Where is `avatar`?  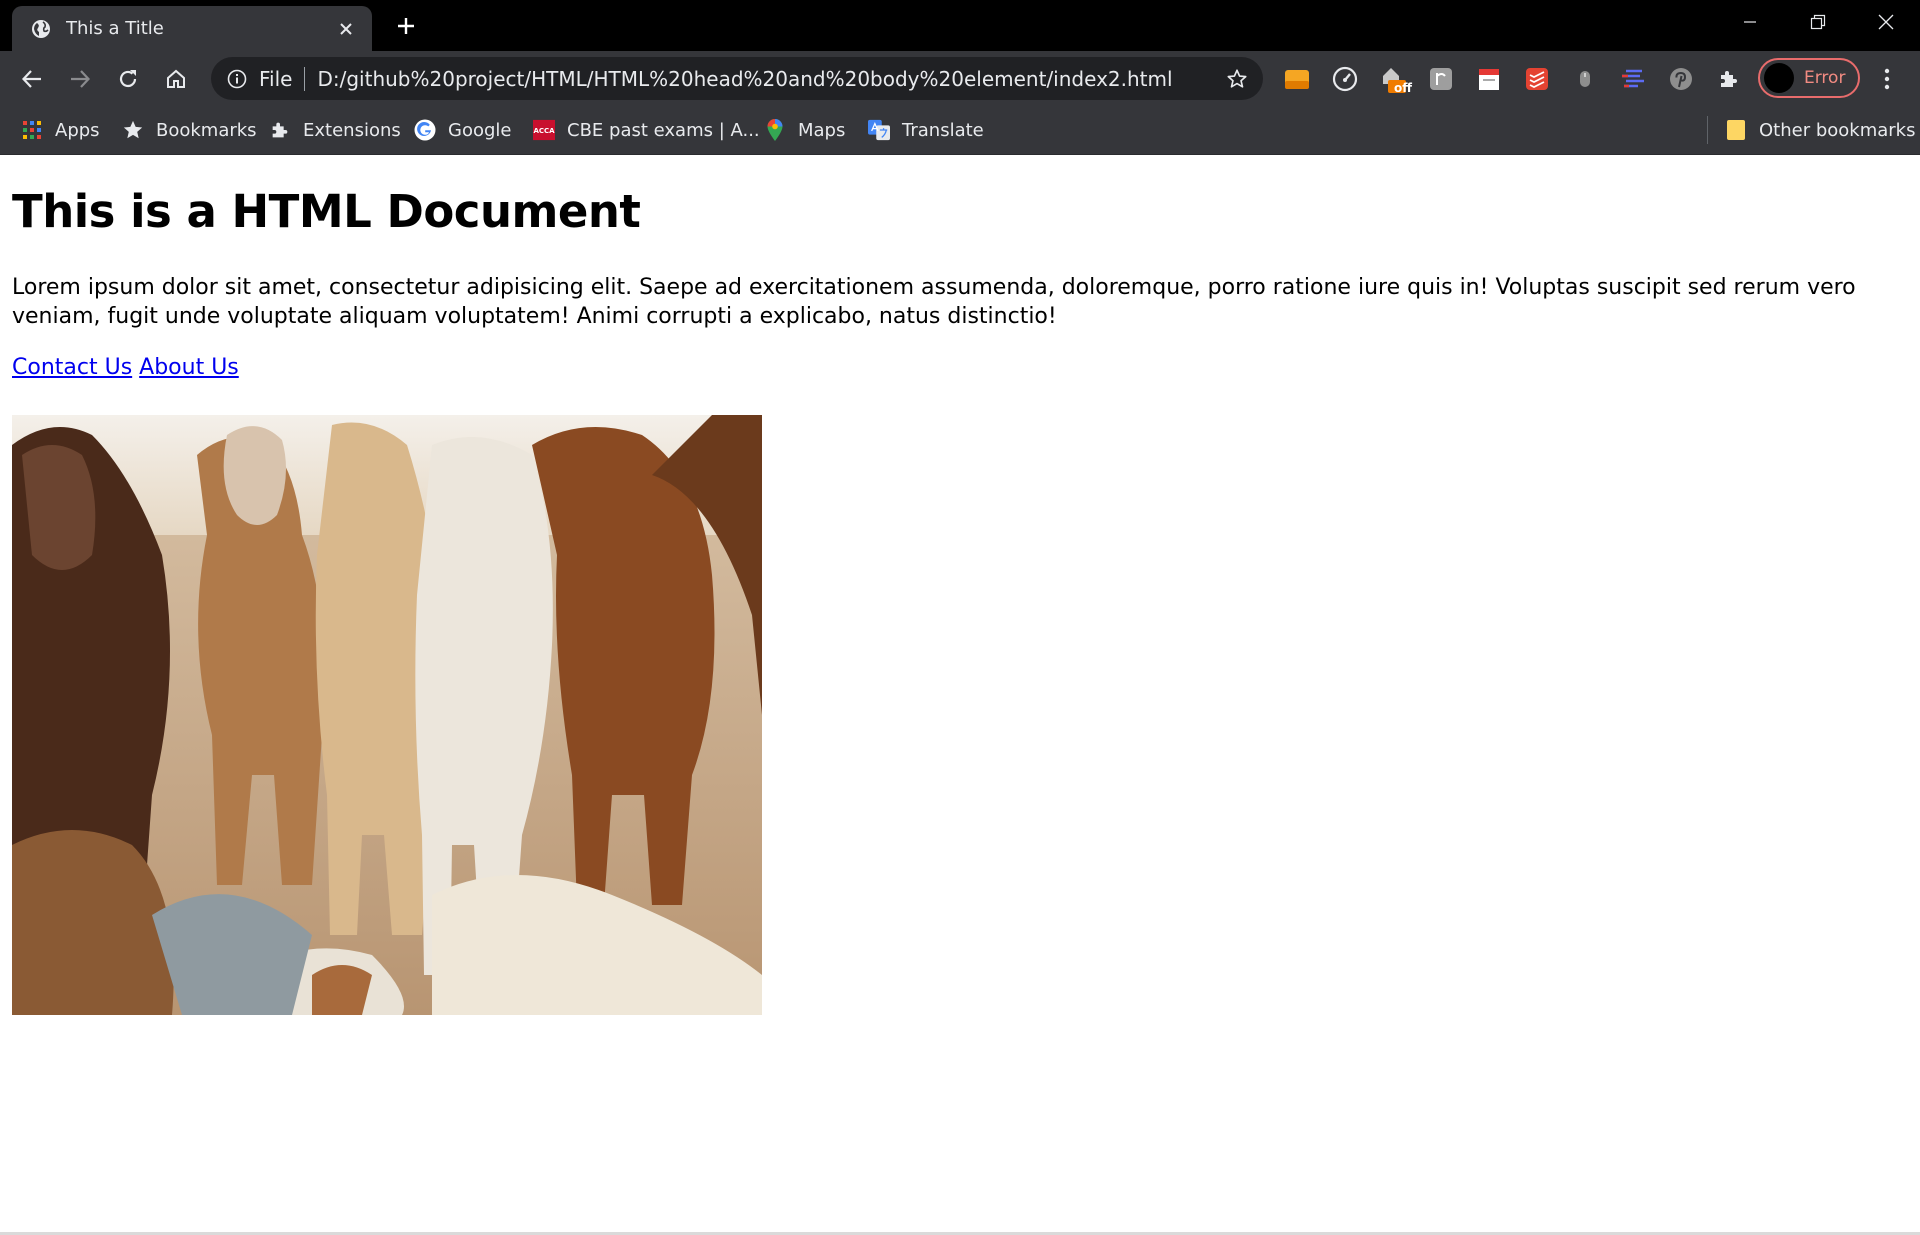 avatar is located at coordinates (1779, 78).